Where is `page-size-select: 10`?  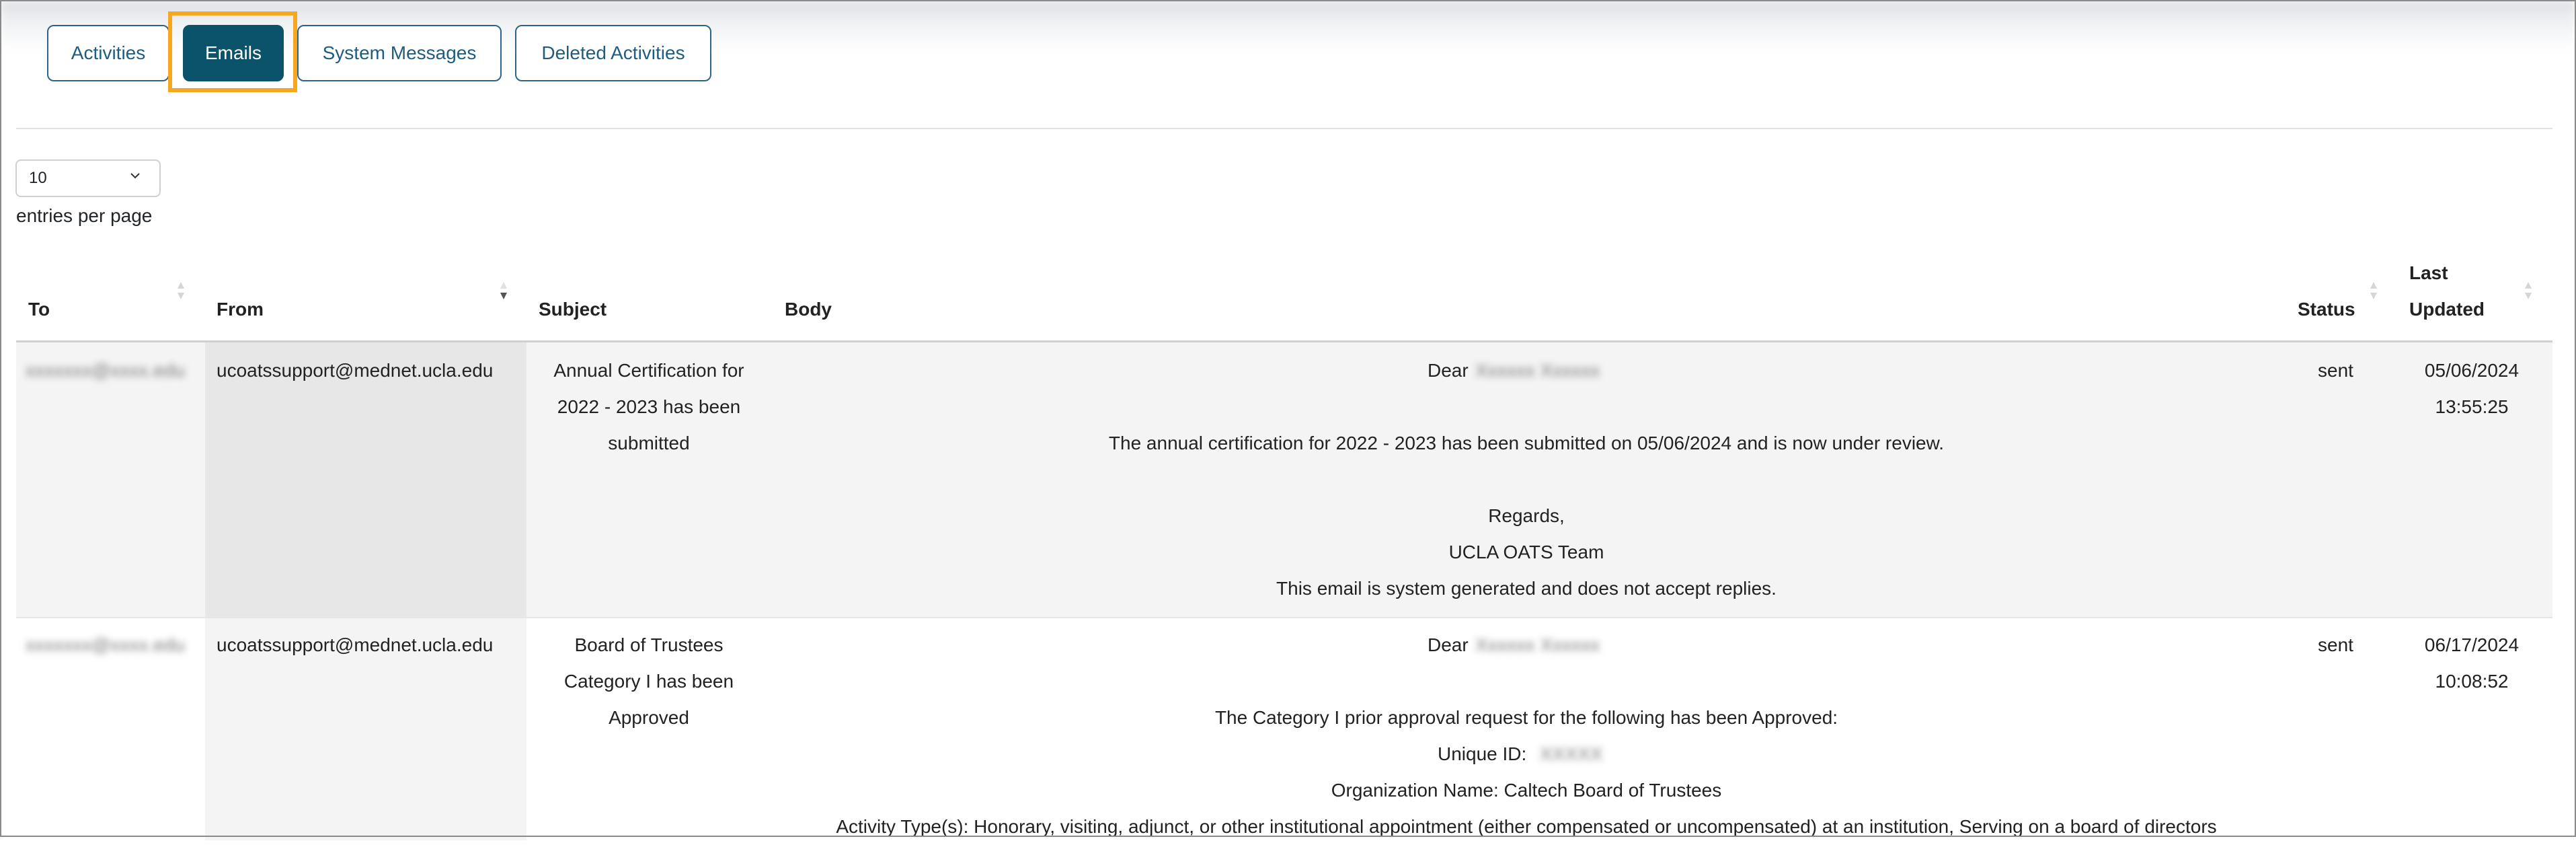
page-size-select: 10 is located at coordinates (88, 178).